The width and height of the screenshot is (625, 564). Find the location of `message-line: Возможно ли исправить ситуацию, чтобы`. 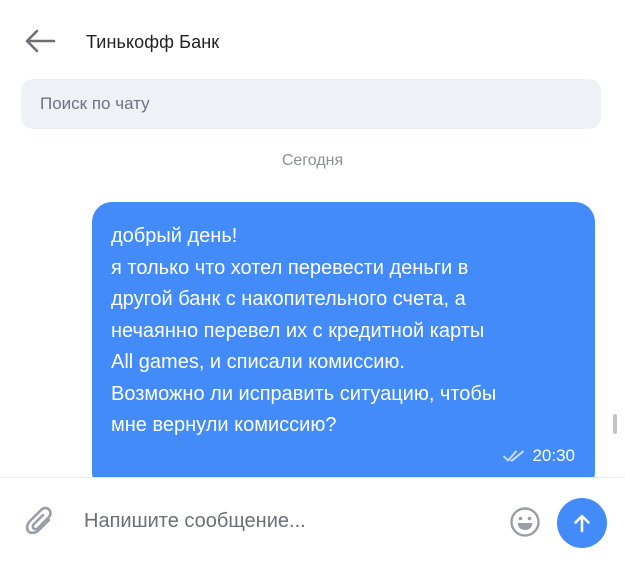

message-line: Возможно ли исправить ситуацию, чтобы is located at coordinates (304, 393).